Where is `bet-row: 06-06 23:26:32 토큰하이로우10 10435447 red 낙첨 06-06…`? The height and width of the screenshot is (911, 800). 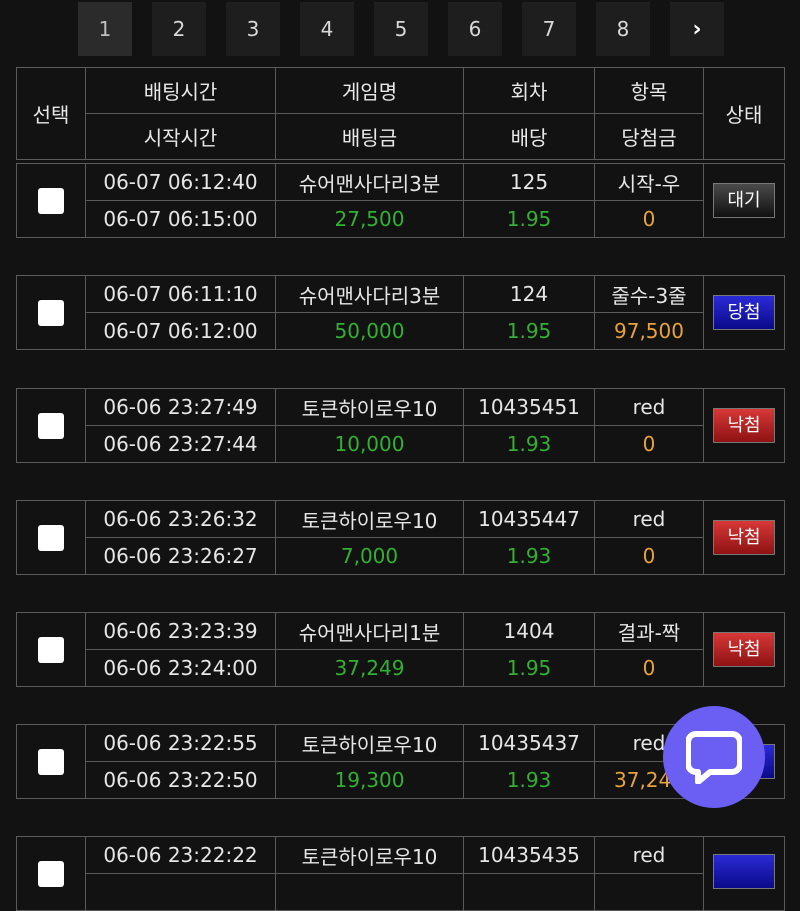
bet-row: 06-06 23:26:32 토큰하이로우10 10435447 red 낙첨 06-06… is located at coordinates (400, 537).